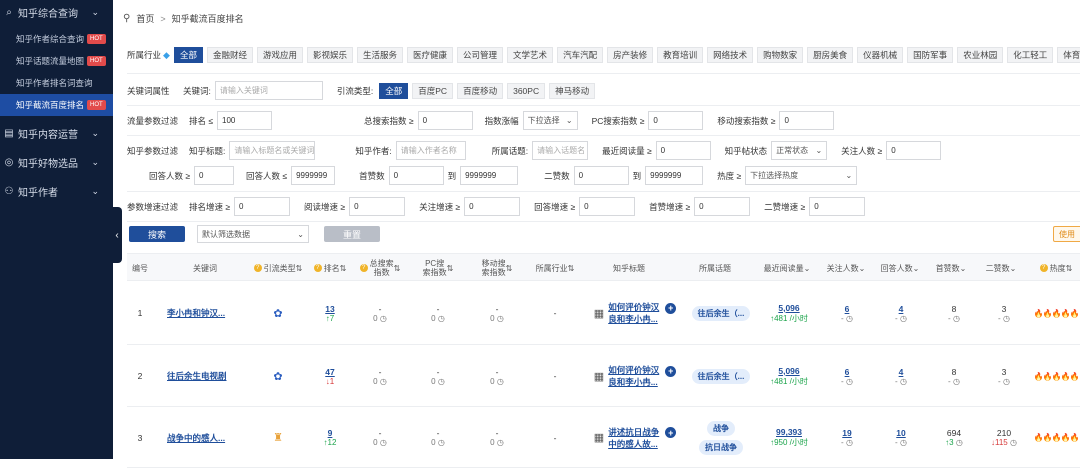 This screenshot has height=468, width=1080. I want to click on mobile-index-input: 0, so click(807, 120).